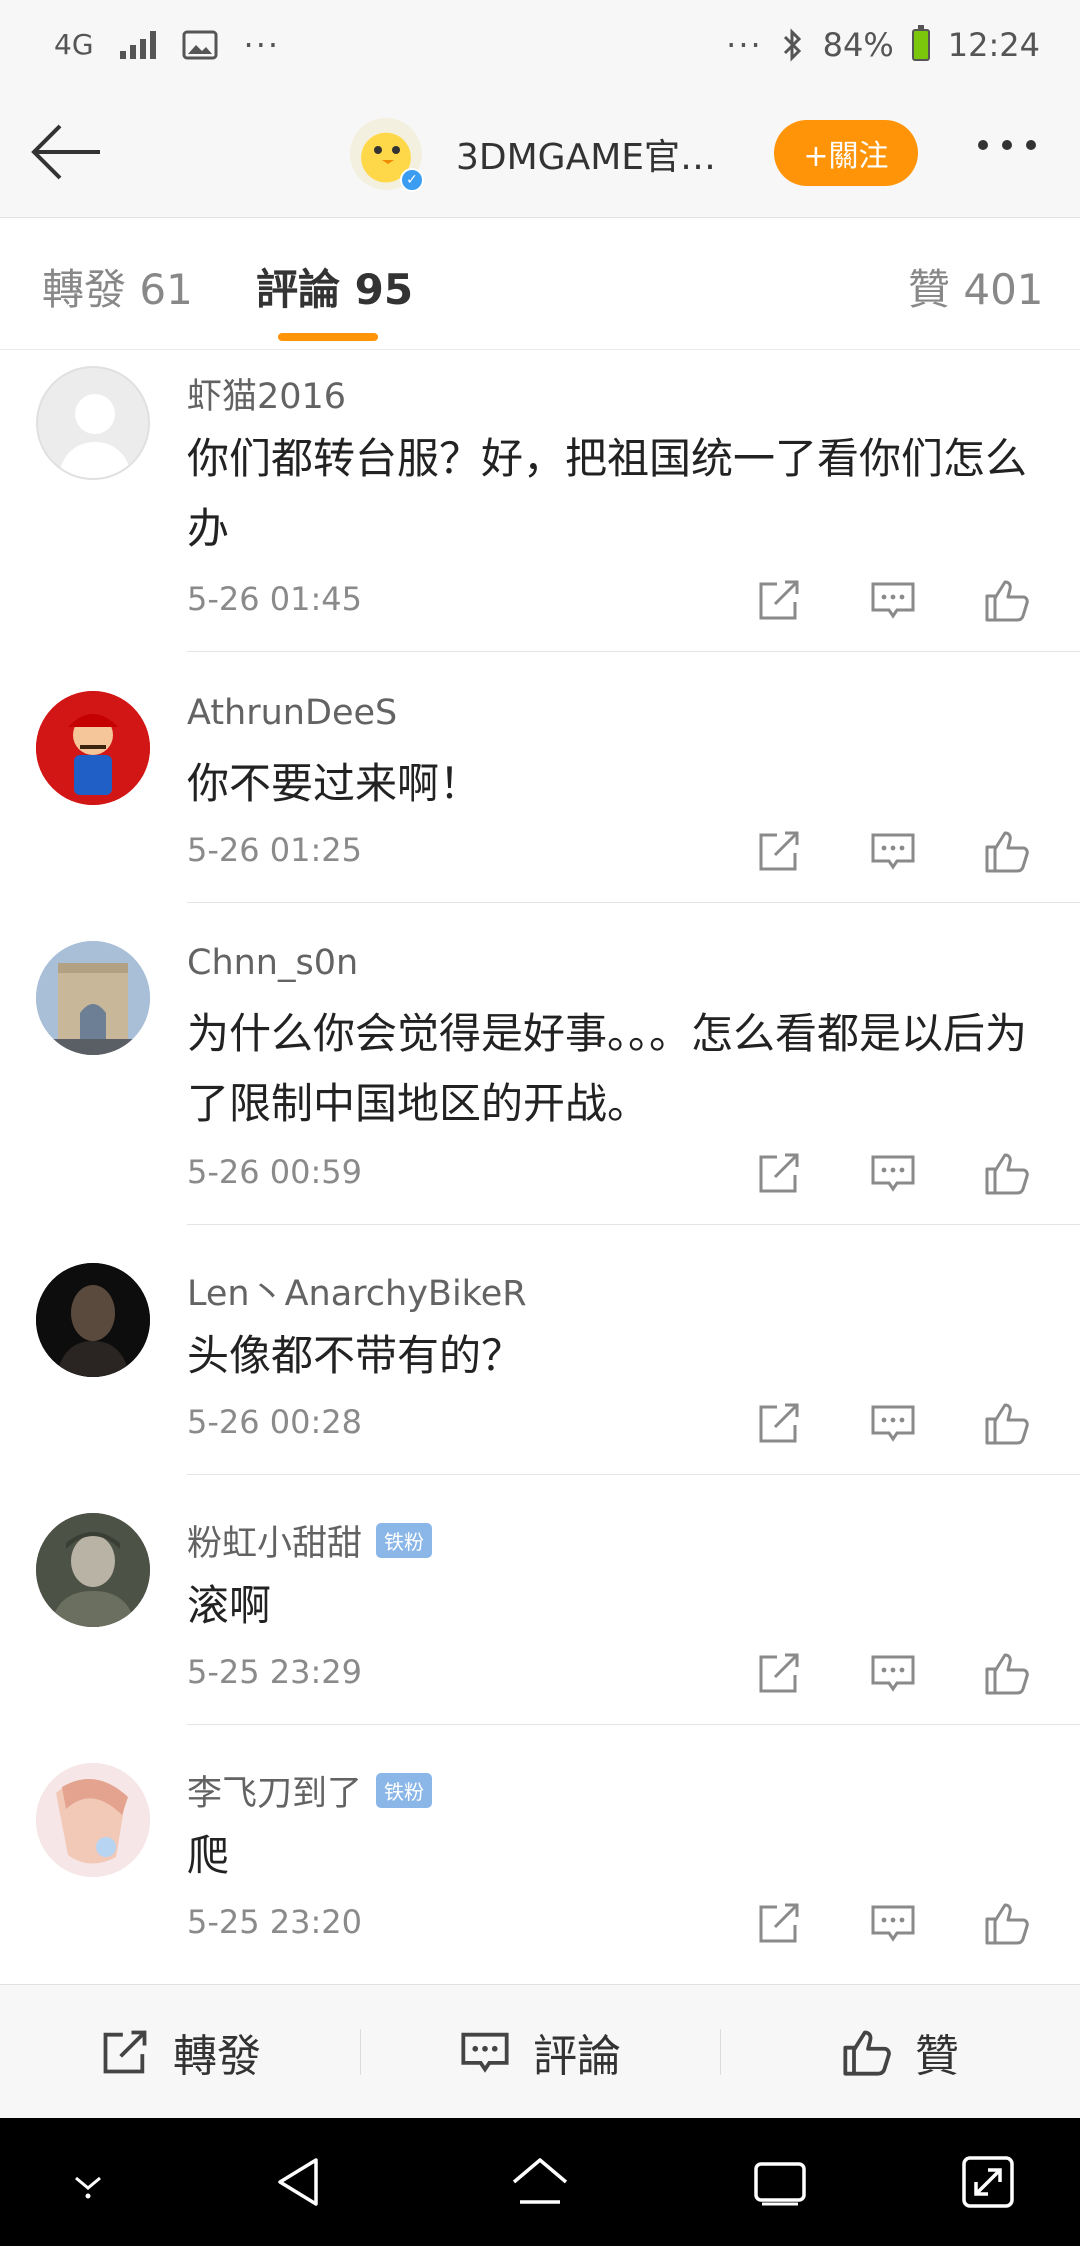 The image size is (1080, 2246). What do you see at coordinates (300, 2182) in the screenshot?
I see `nav-back-icon` at bounding box center [300, 2182].